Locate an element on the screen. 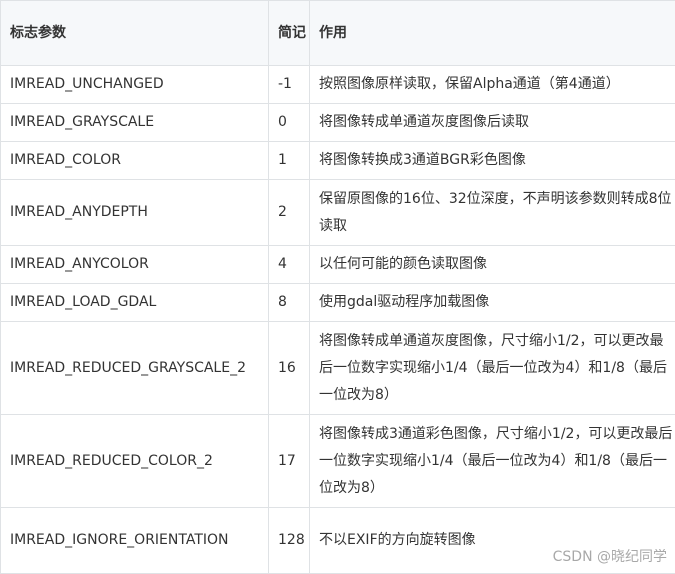 The width and height of the screenshot is (675, 574). cell-desc: 使用gdal驱动程序加载图像 is located at coordinates (492, 303).